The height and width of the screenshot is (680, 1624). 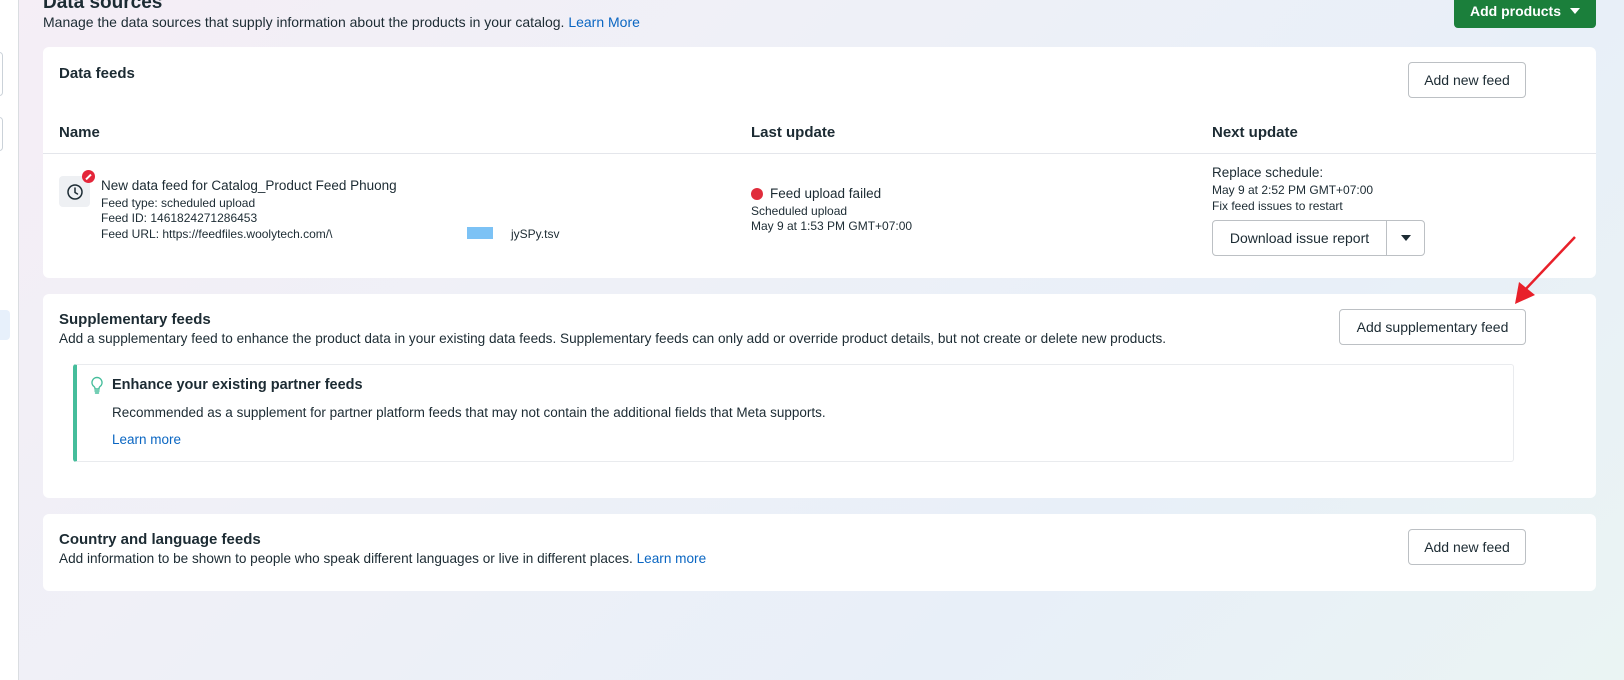 What do you see at coordinates (103, 6) in the screenshot?
I see `page-title: Data sources` at bounding box center [103, 6].